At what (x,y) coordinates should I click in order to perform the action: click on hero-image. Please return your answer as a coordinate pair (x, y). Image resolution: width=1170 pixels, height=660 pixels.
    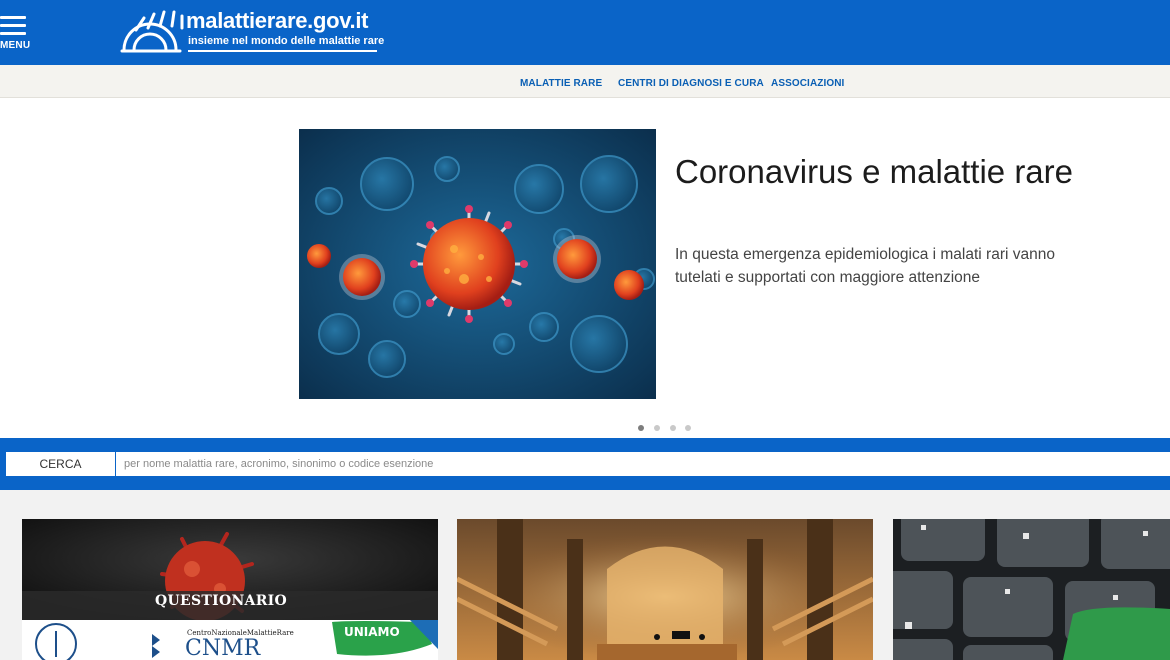
    Looking at the image, I should click on (477, 264).